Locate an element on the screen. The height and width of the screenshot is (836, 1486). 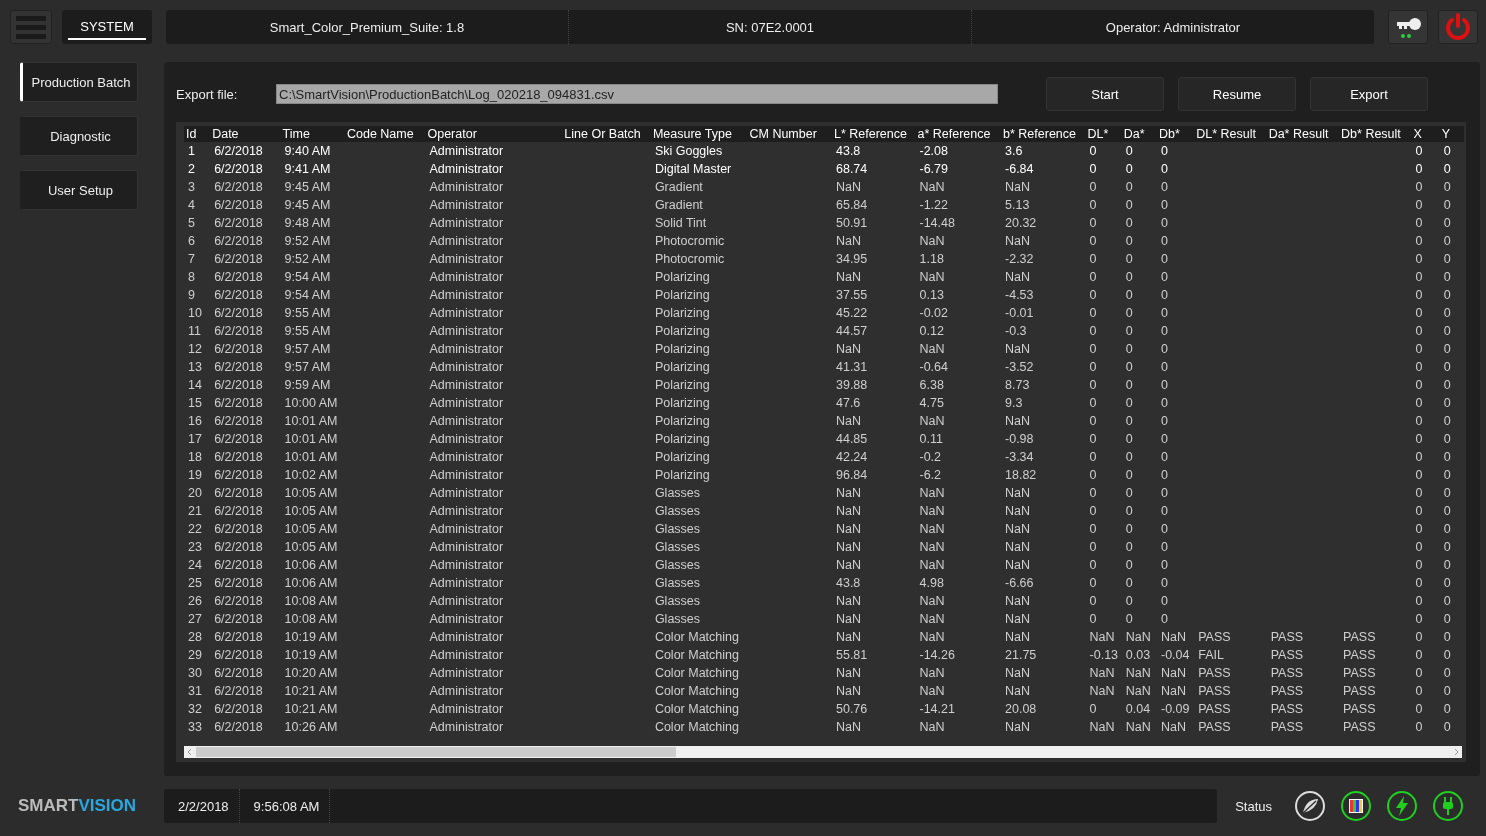
table-cell: 45.22 is located at coordinates (852, 313).